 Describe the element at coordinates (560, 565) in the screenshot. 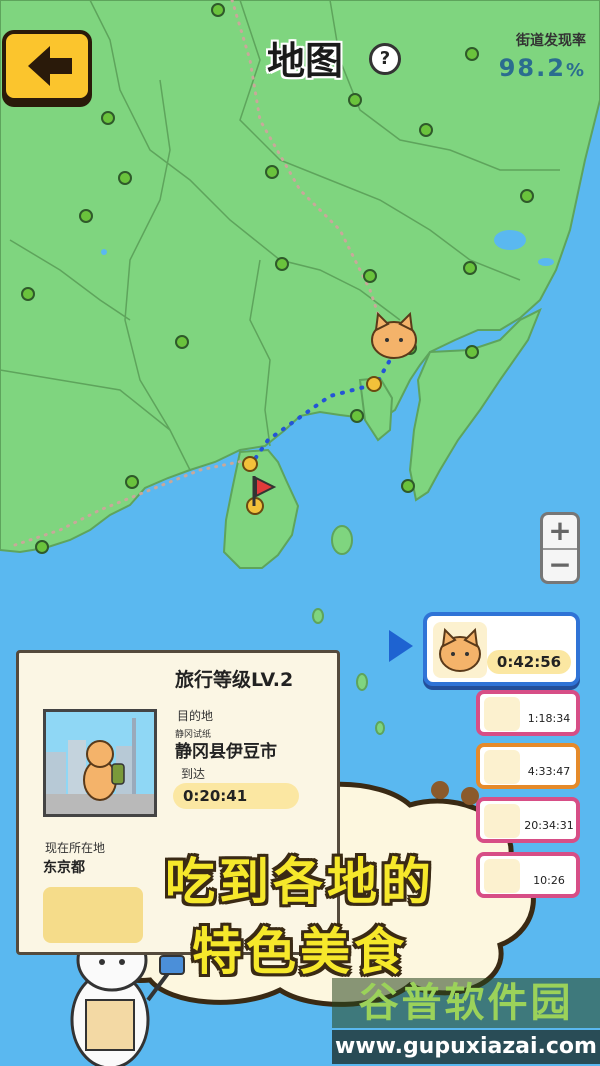

I see `zoom-out-button: −` at that location.